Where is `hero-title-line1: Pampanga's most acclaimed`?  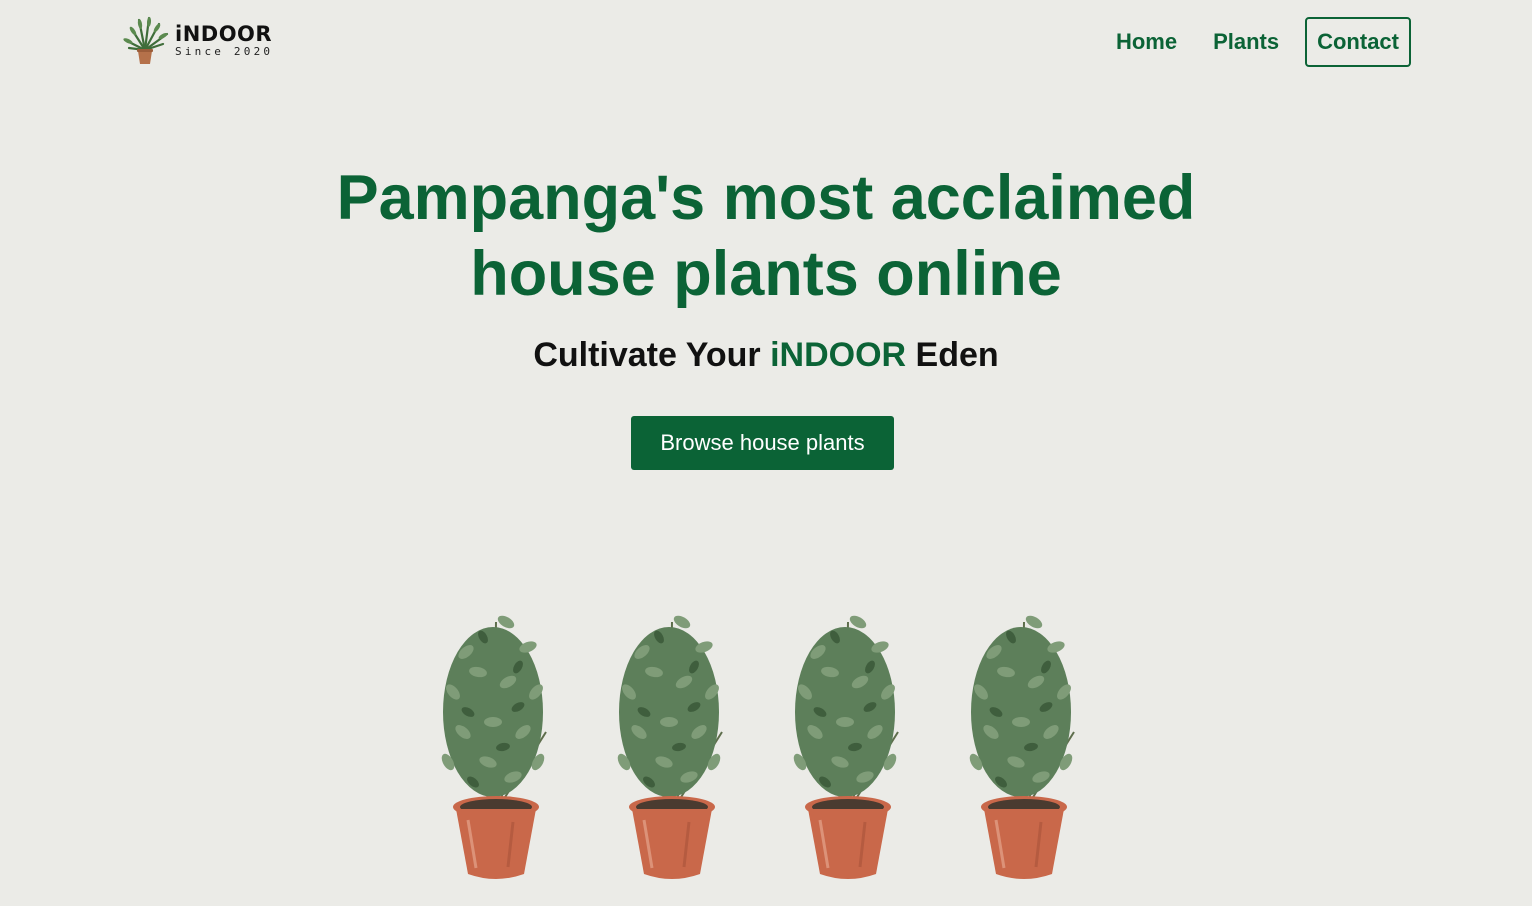
hero-title-line1: Pampanga's most acclaimed is located at coordinates (766, 198).